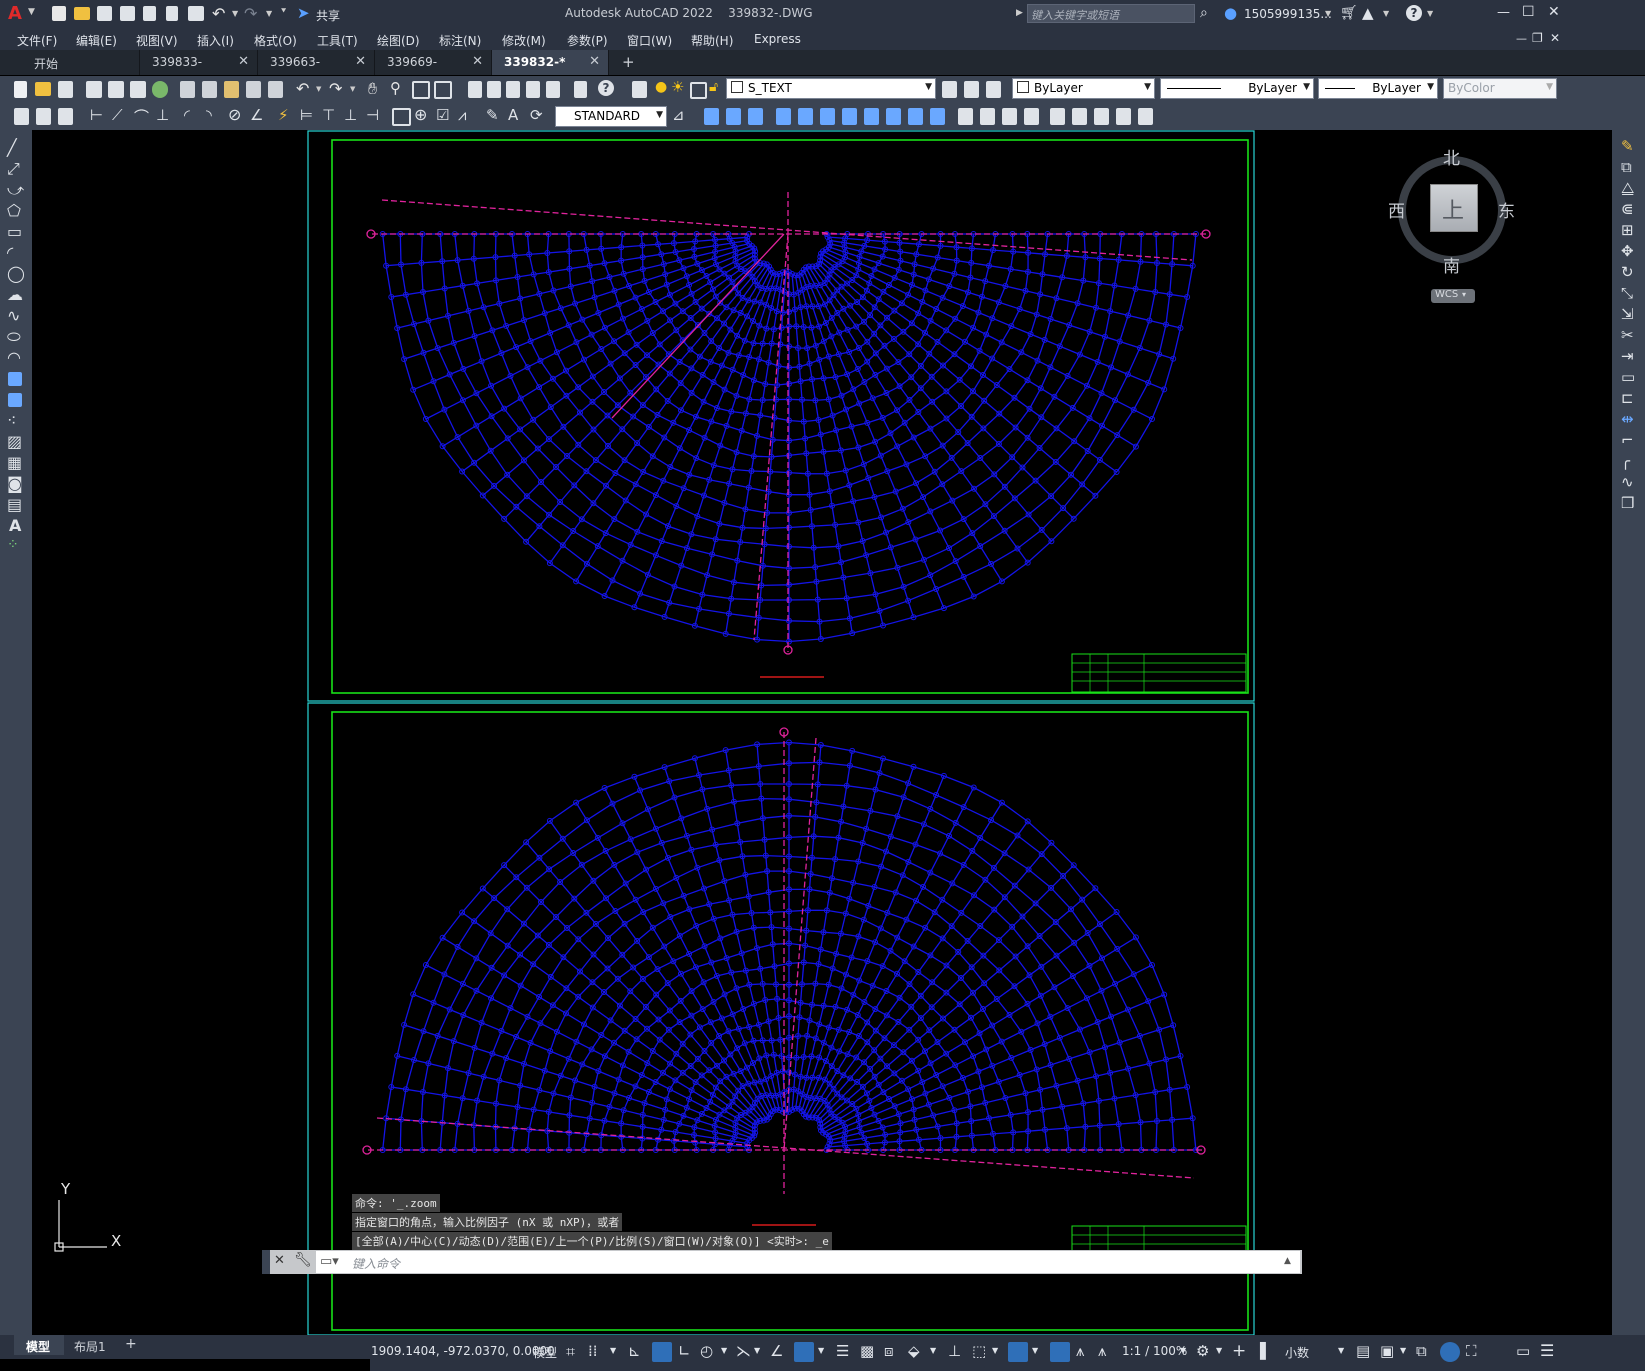  I want to click on snap-icon: ⁞⁞, so click(593, 1351).